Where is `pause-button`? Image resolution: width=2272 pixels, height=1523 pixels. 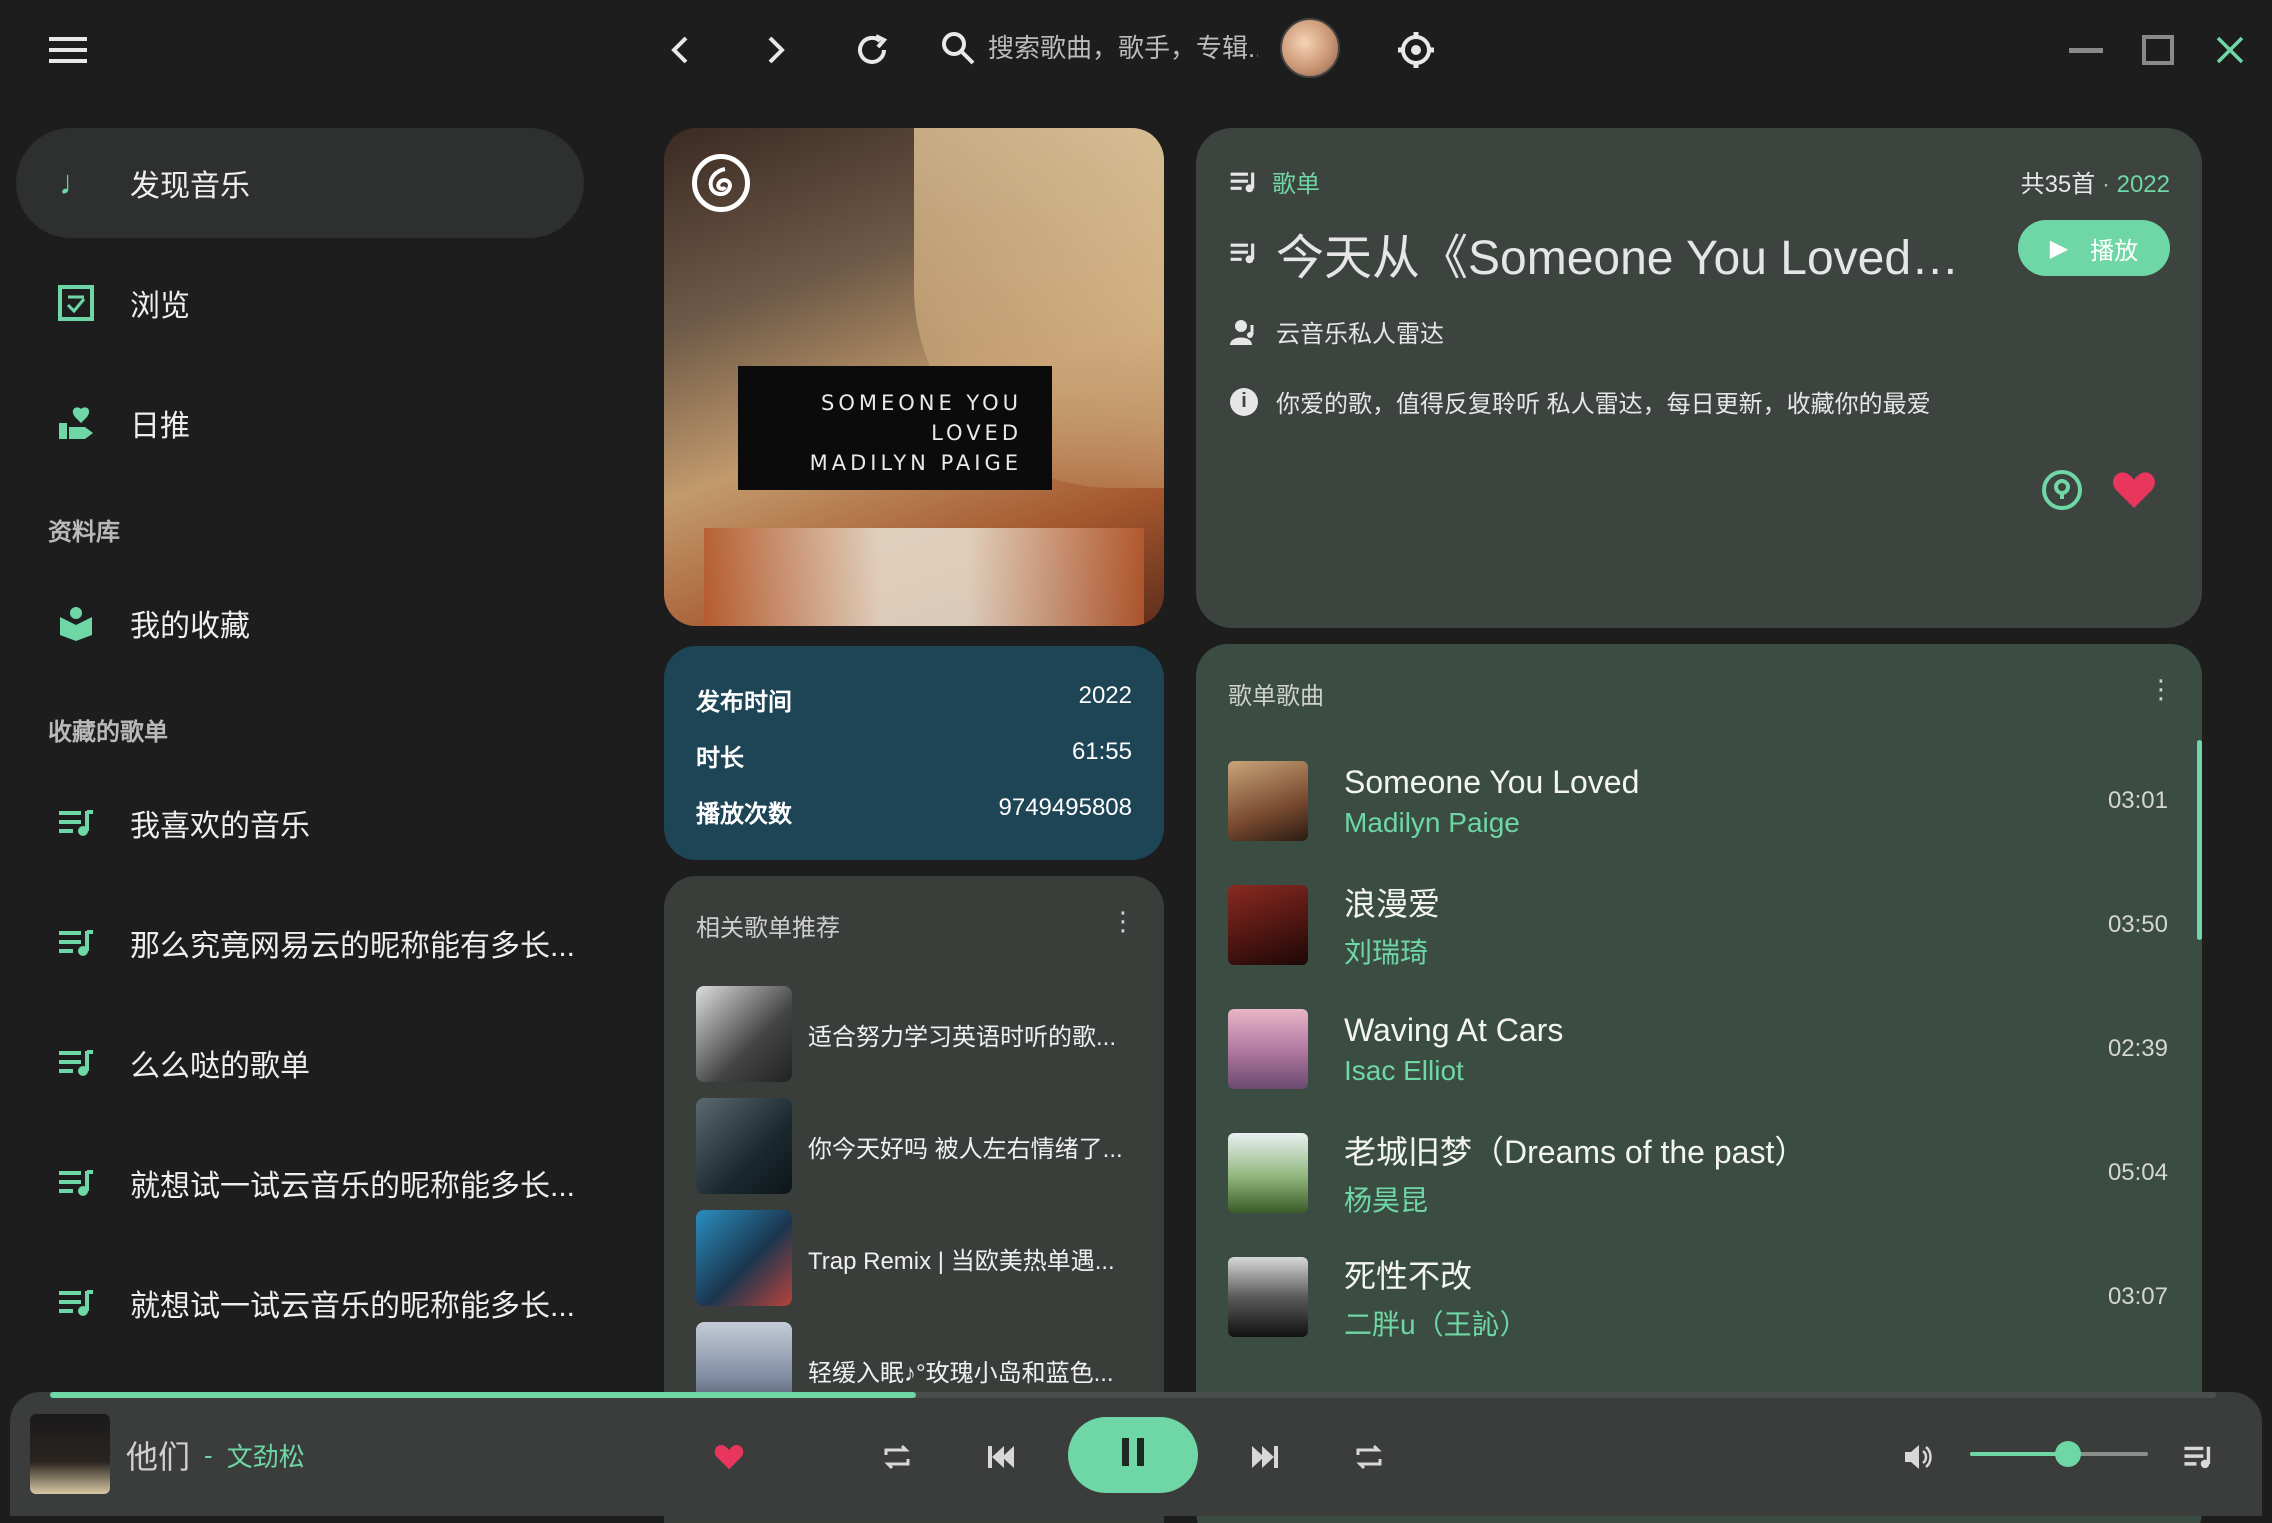
pause-button is located at coordinates (1133, 1455).